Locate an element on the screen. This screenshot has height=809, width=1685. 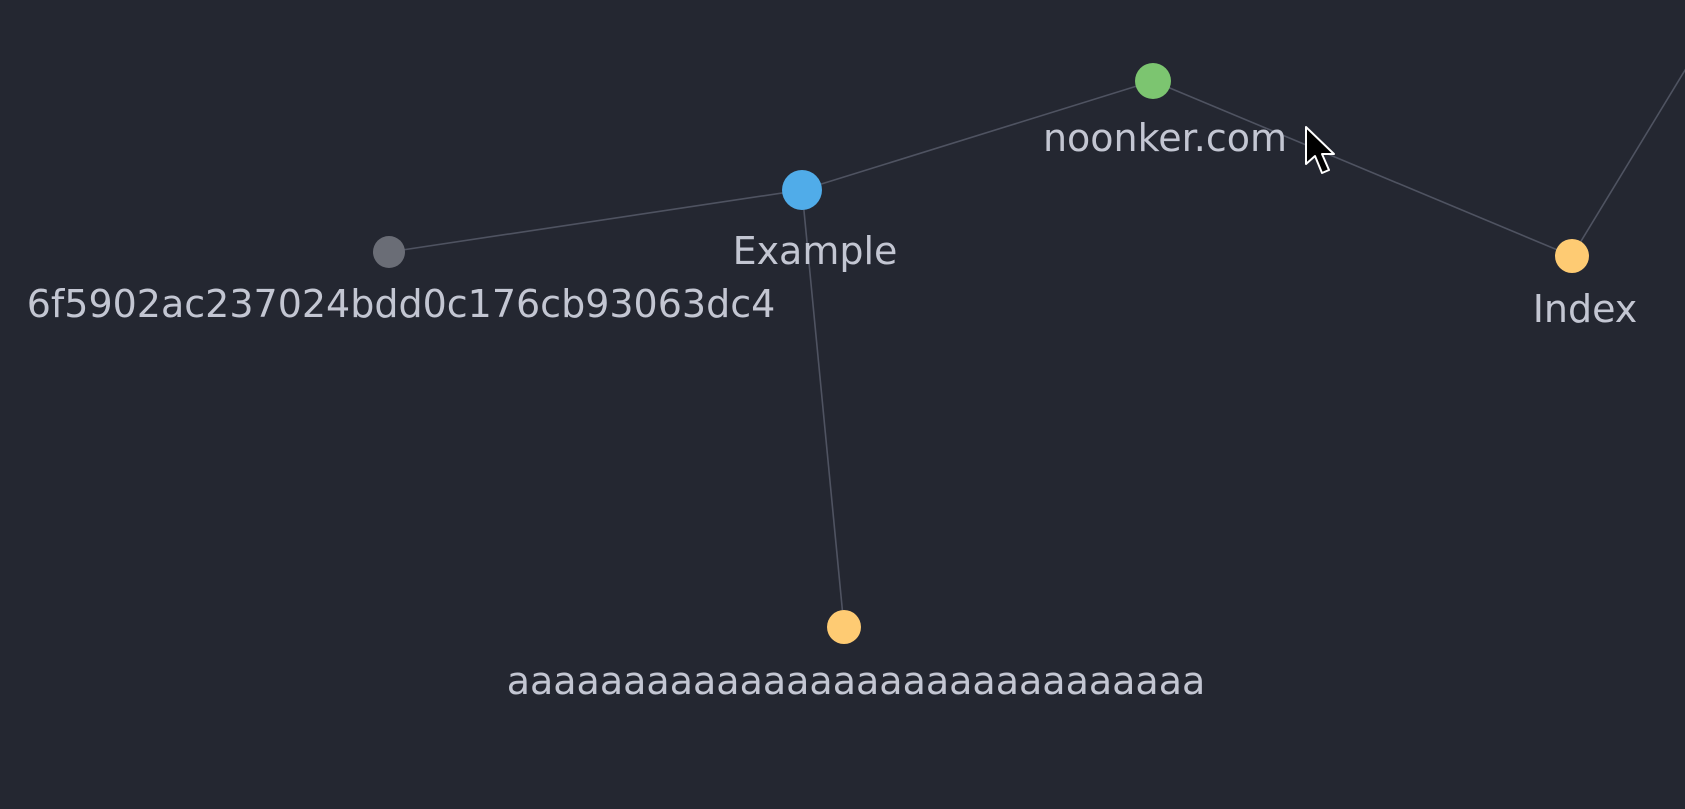
edge-n-noonker-n-index is located at coordinates (1362, 168).